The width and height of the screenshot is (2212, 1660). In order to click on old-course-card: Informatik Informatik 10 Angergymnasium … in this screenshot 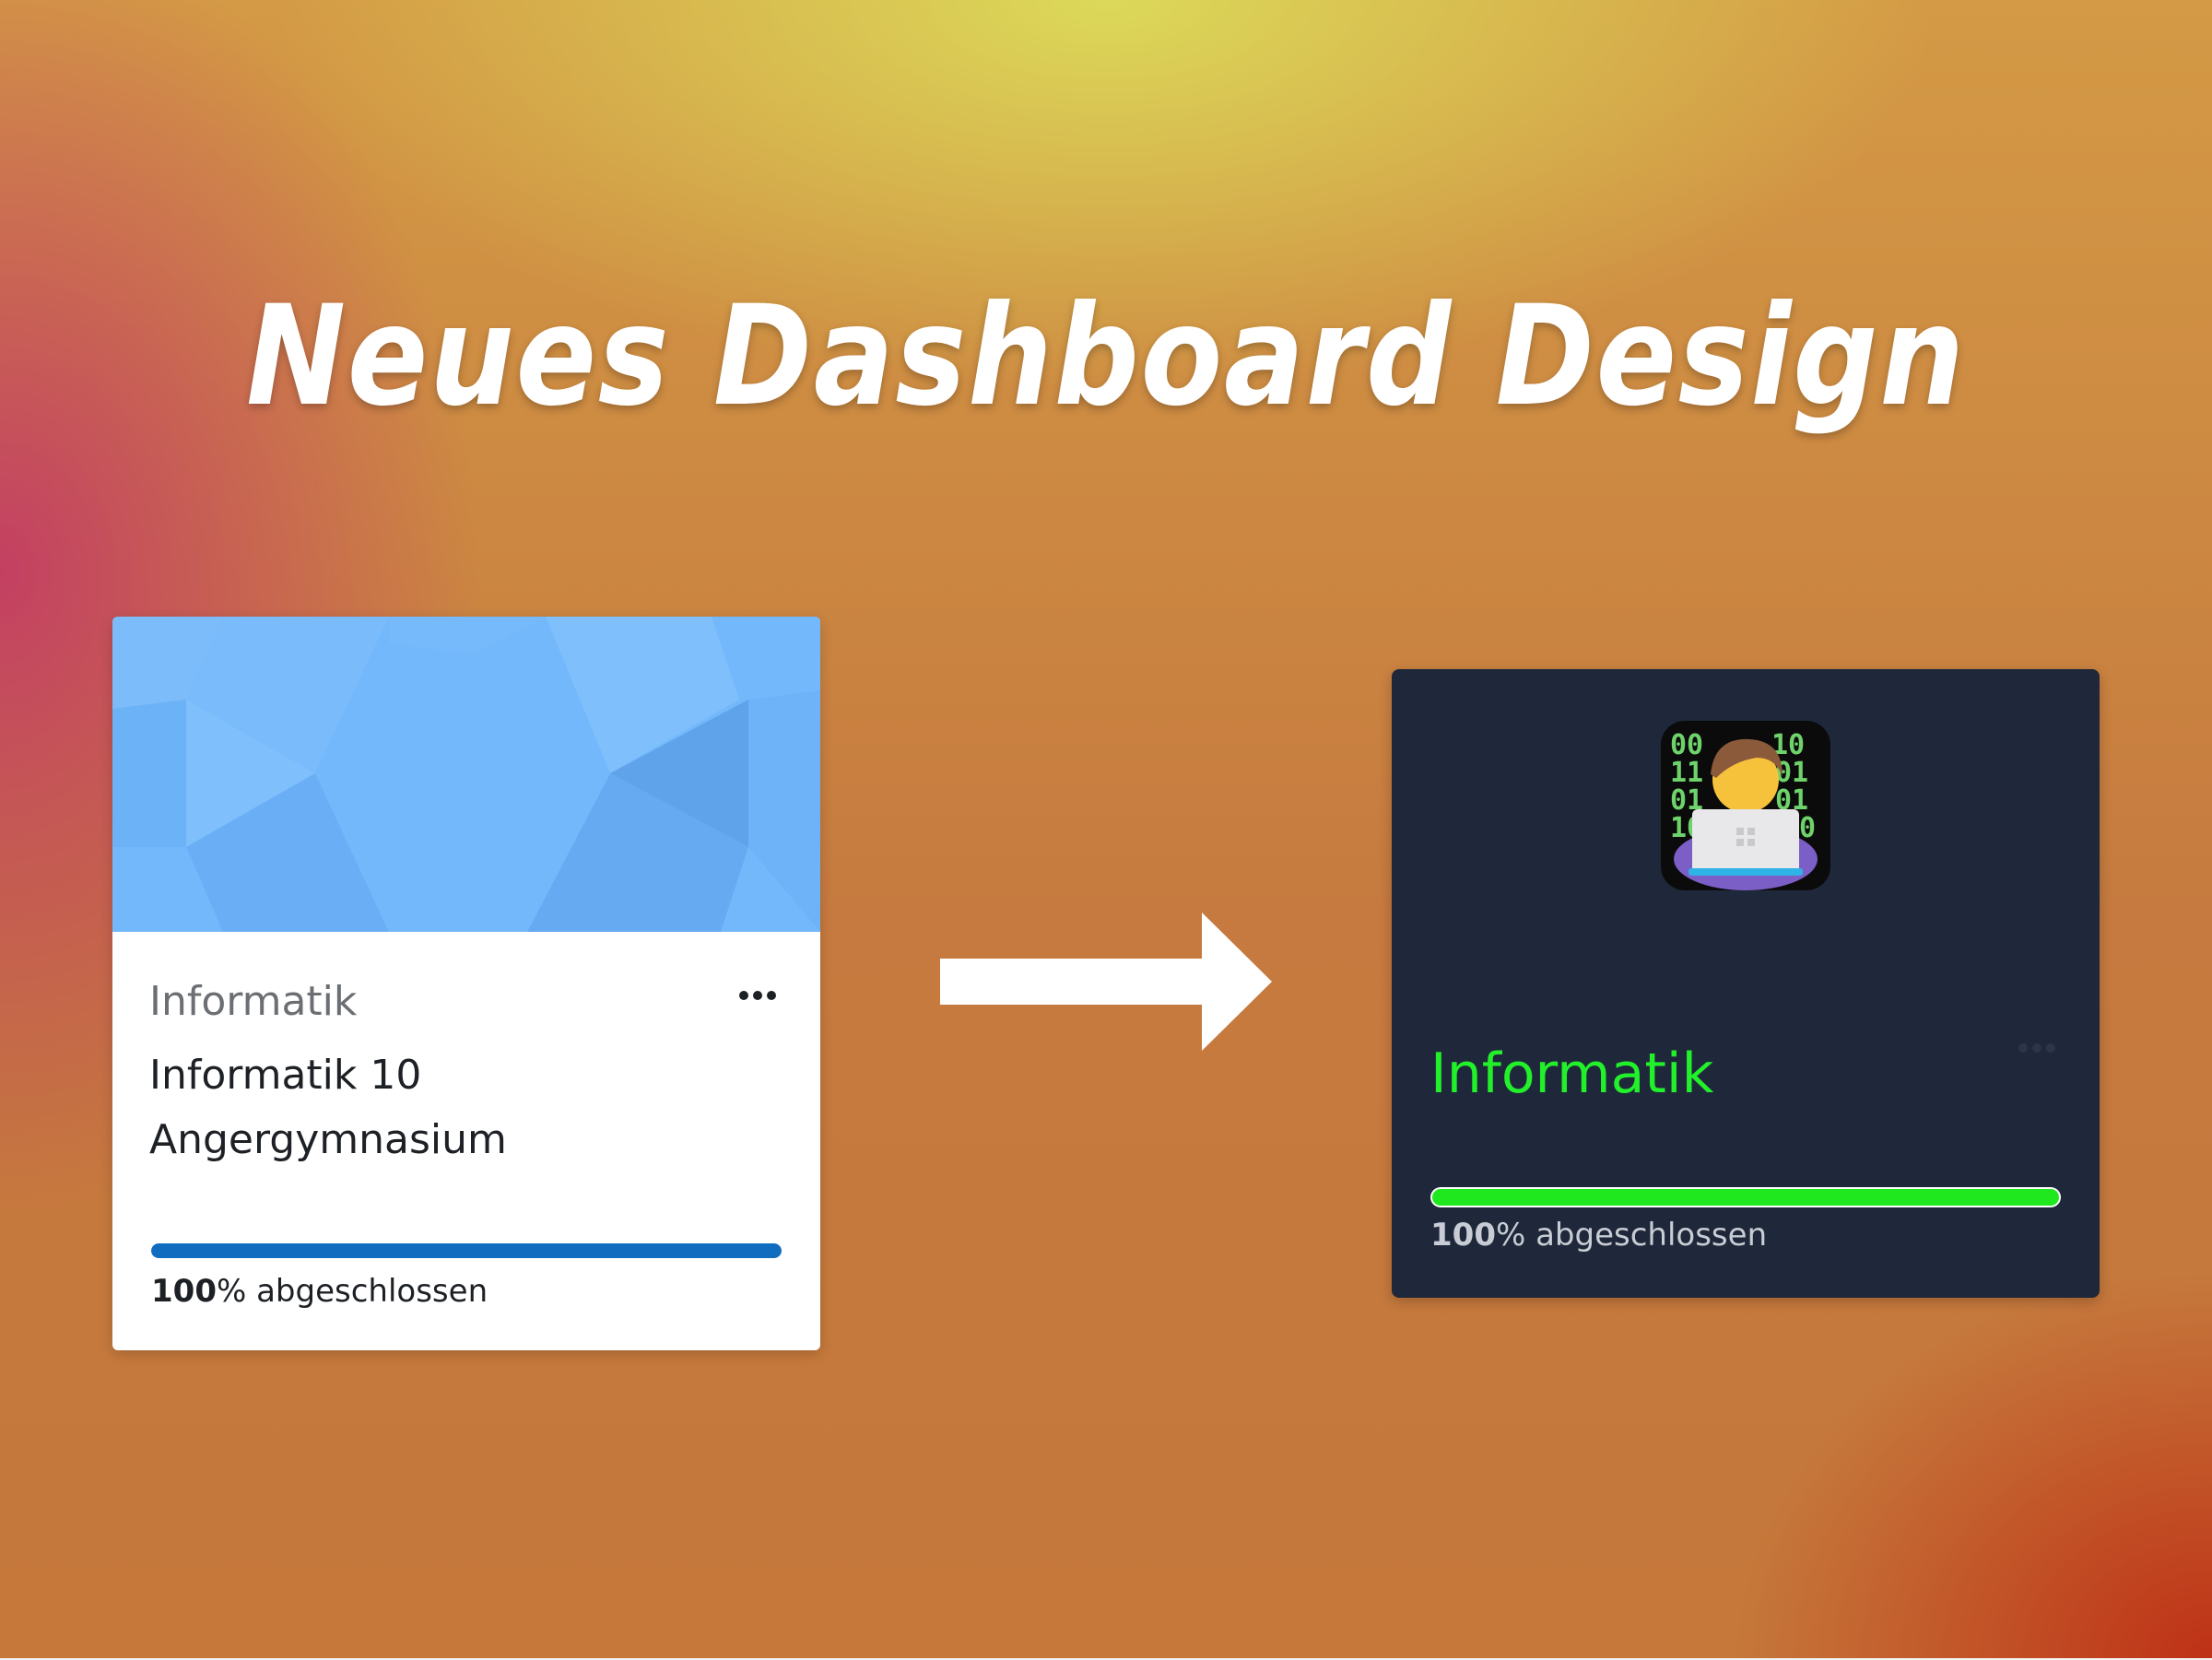, I will do `click(466, 983)`.